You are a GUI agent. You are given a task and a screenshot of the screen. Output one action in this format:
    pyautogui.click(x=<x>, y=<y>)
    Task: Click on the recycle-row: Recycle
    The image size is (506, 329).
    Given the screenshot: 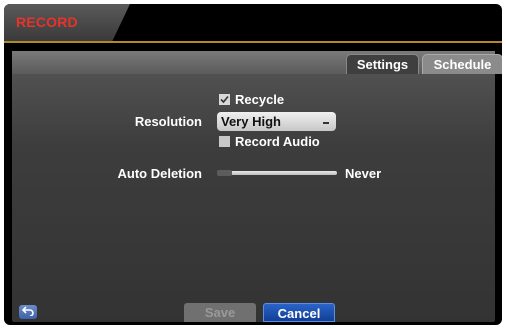 What is the action you would take?
    pyautogui.click(x=251, y=99)
    